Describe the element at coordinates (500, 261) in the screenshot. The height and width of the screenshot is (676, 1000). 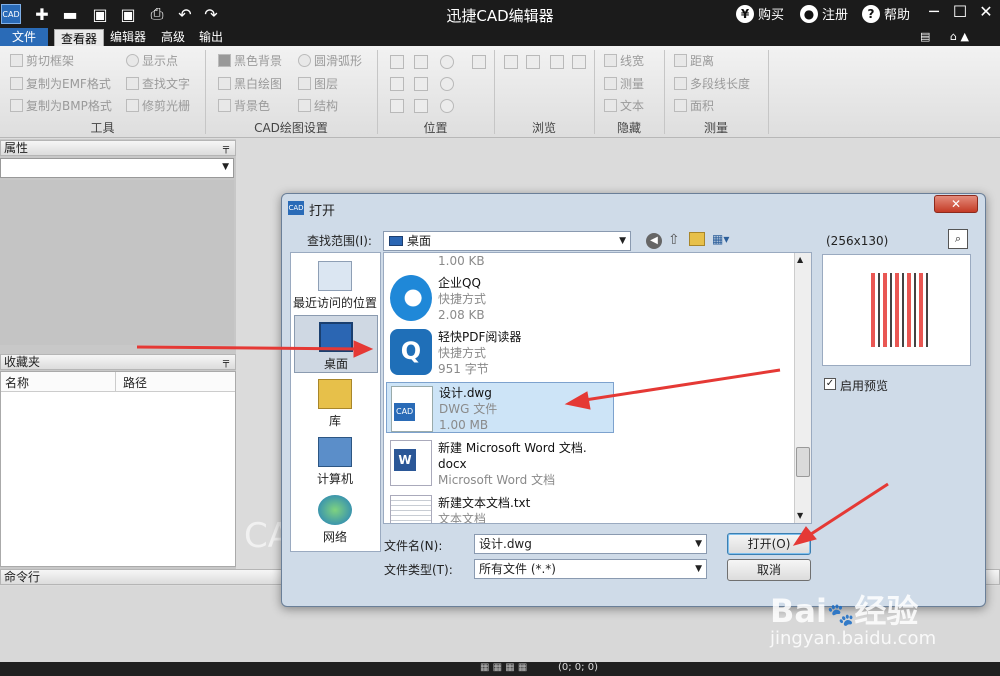
I see `file-item: 1.00 KB` at that location.